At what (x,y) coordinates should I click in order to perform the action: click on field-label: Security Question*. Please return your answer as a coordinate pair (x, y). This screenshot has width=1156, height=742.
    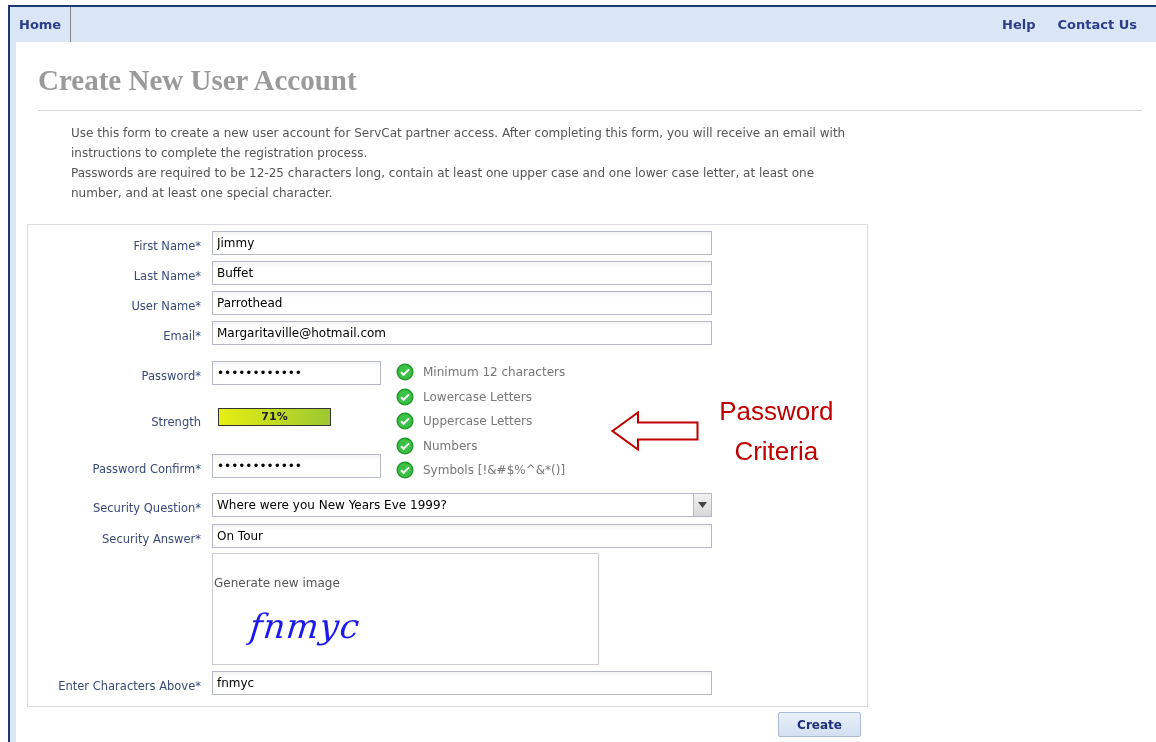
    Looking at the image, I should click on (146, 508).